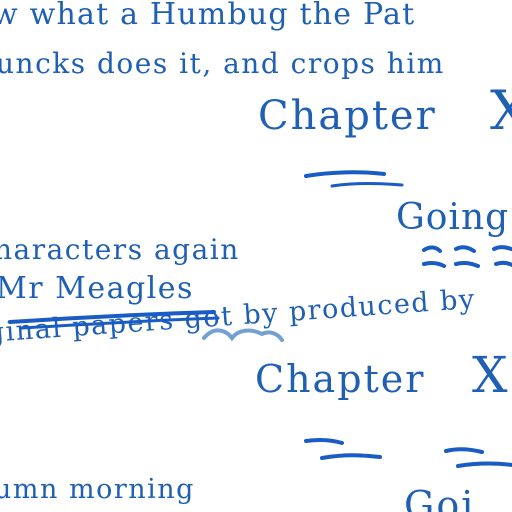 This screenshot has height=512, width=512. I want to click on text-line-characters: haracters again, so click(120, 249).